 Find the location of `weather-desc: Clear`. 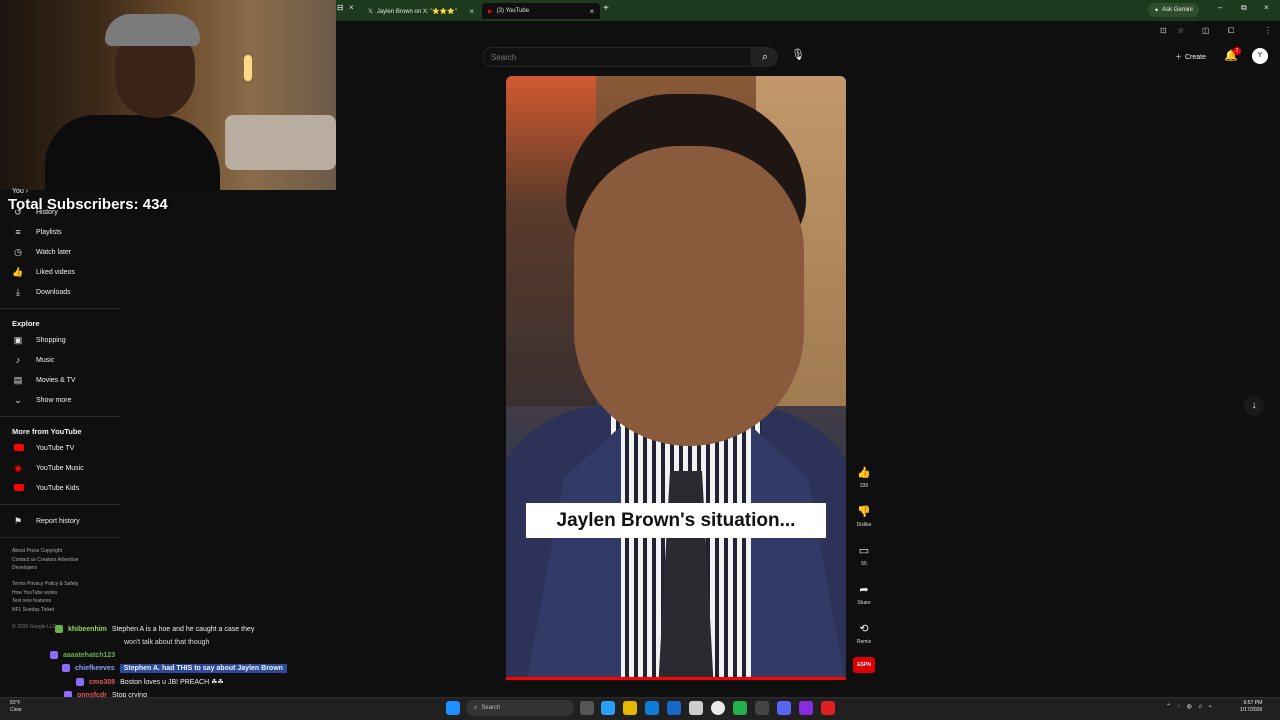

weather-desc: Clear is located at coordinates (16, 710).